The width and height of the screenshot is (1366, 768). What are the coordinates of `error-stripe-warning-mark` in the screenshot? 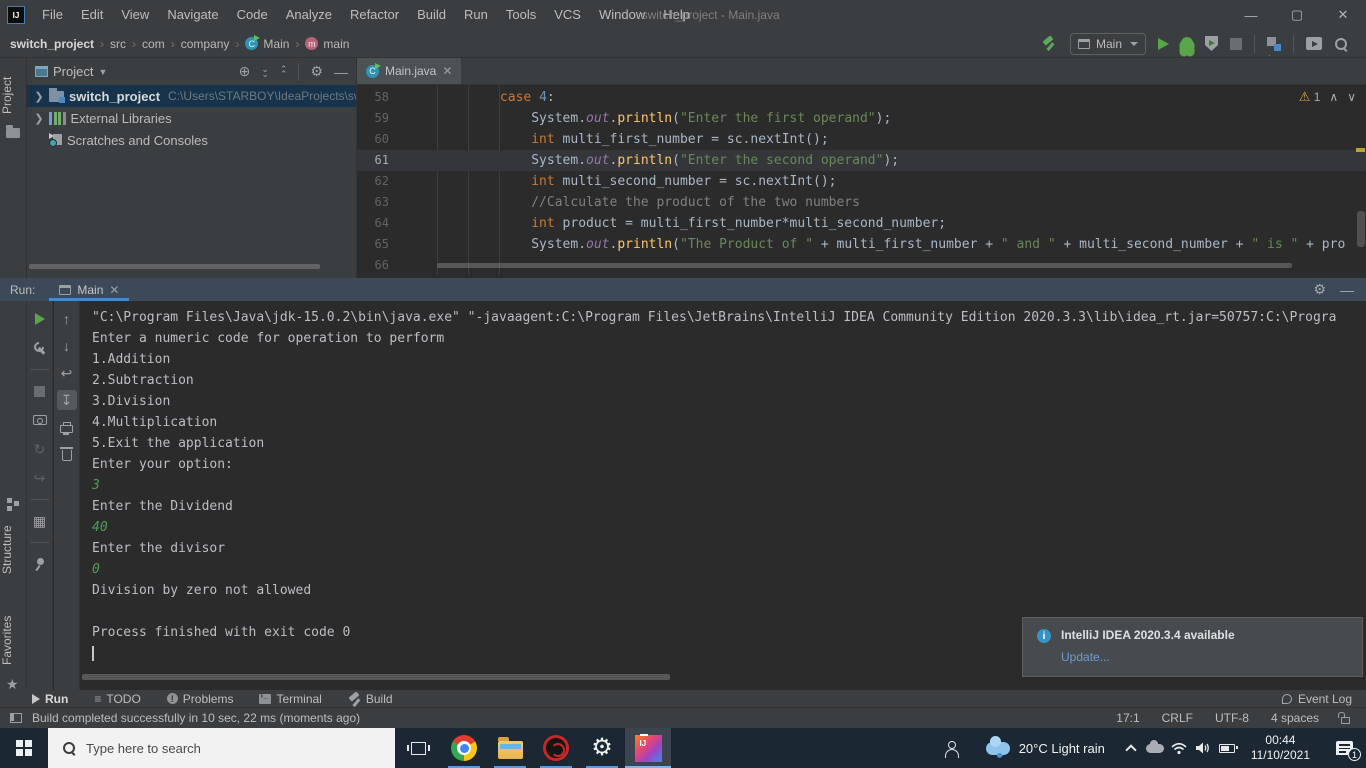 It's located at (1360, 150).